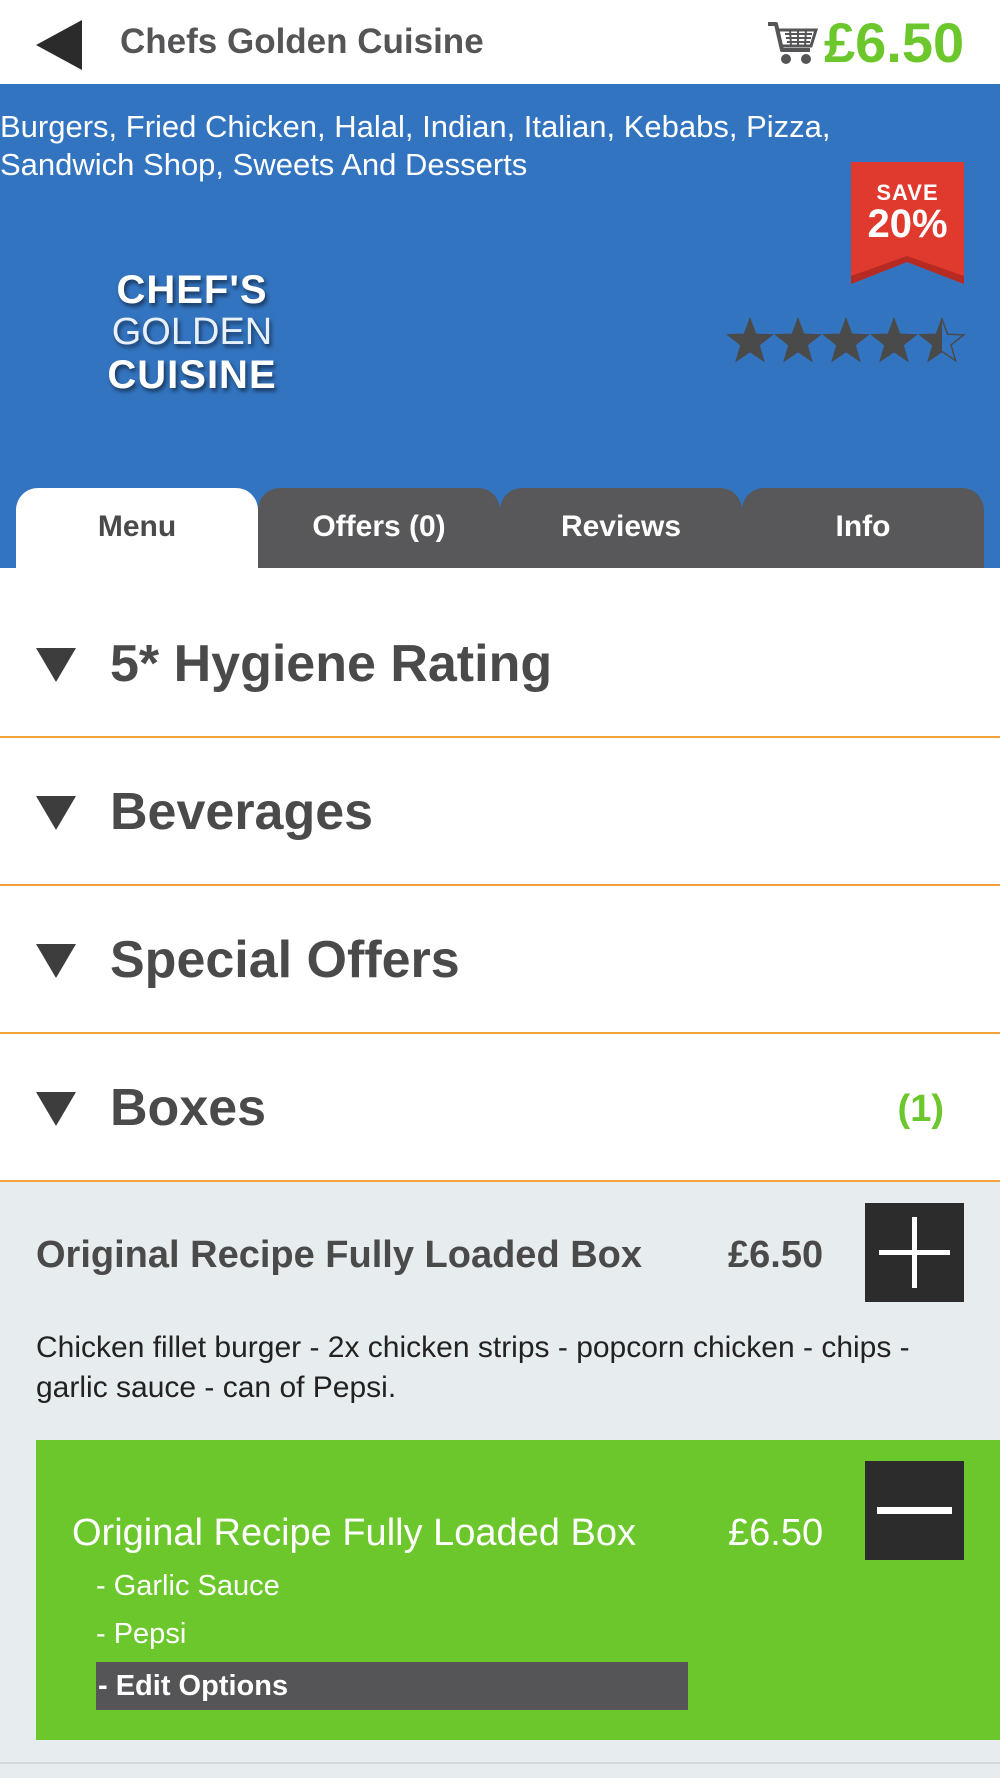  I want to click on remove-item-button, so click(914, 1510).